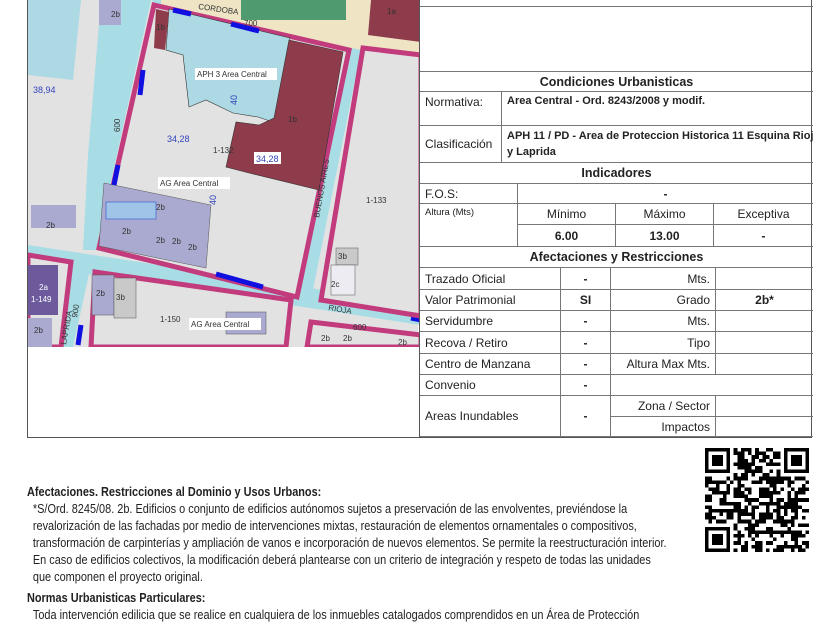 This screenshot has height=630, width=840. What do you see at coordinates (663, 343) in the screenshot?
I see `restriction-sub-label: Tipo` at bounding box center [663, 343].